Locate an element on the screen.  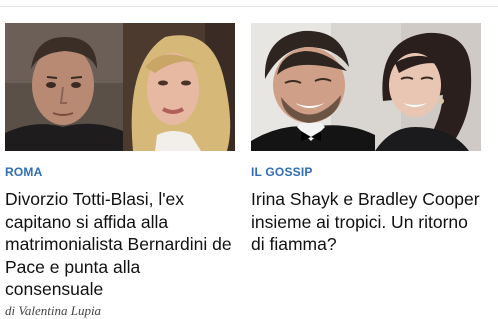
article-author: di Valentina Lupia is located at coordinates (53, 310).